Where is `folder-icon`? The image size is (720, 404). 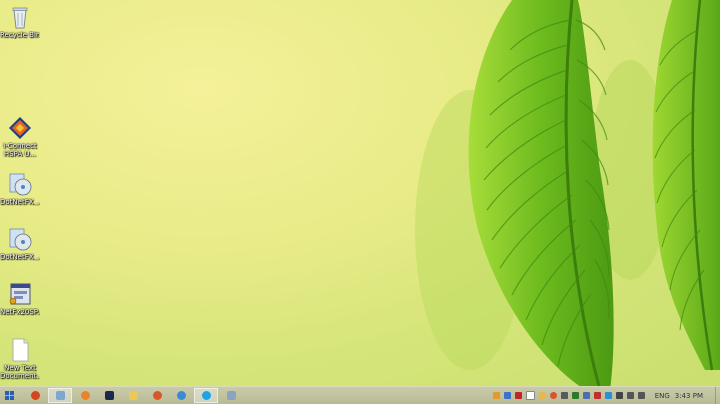 folder-icon is located at coordinates (133, 395).